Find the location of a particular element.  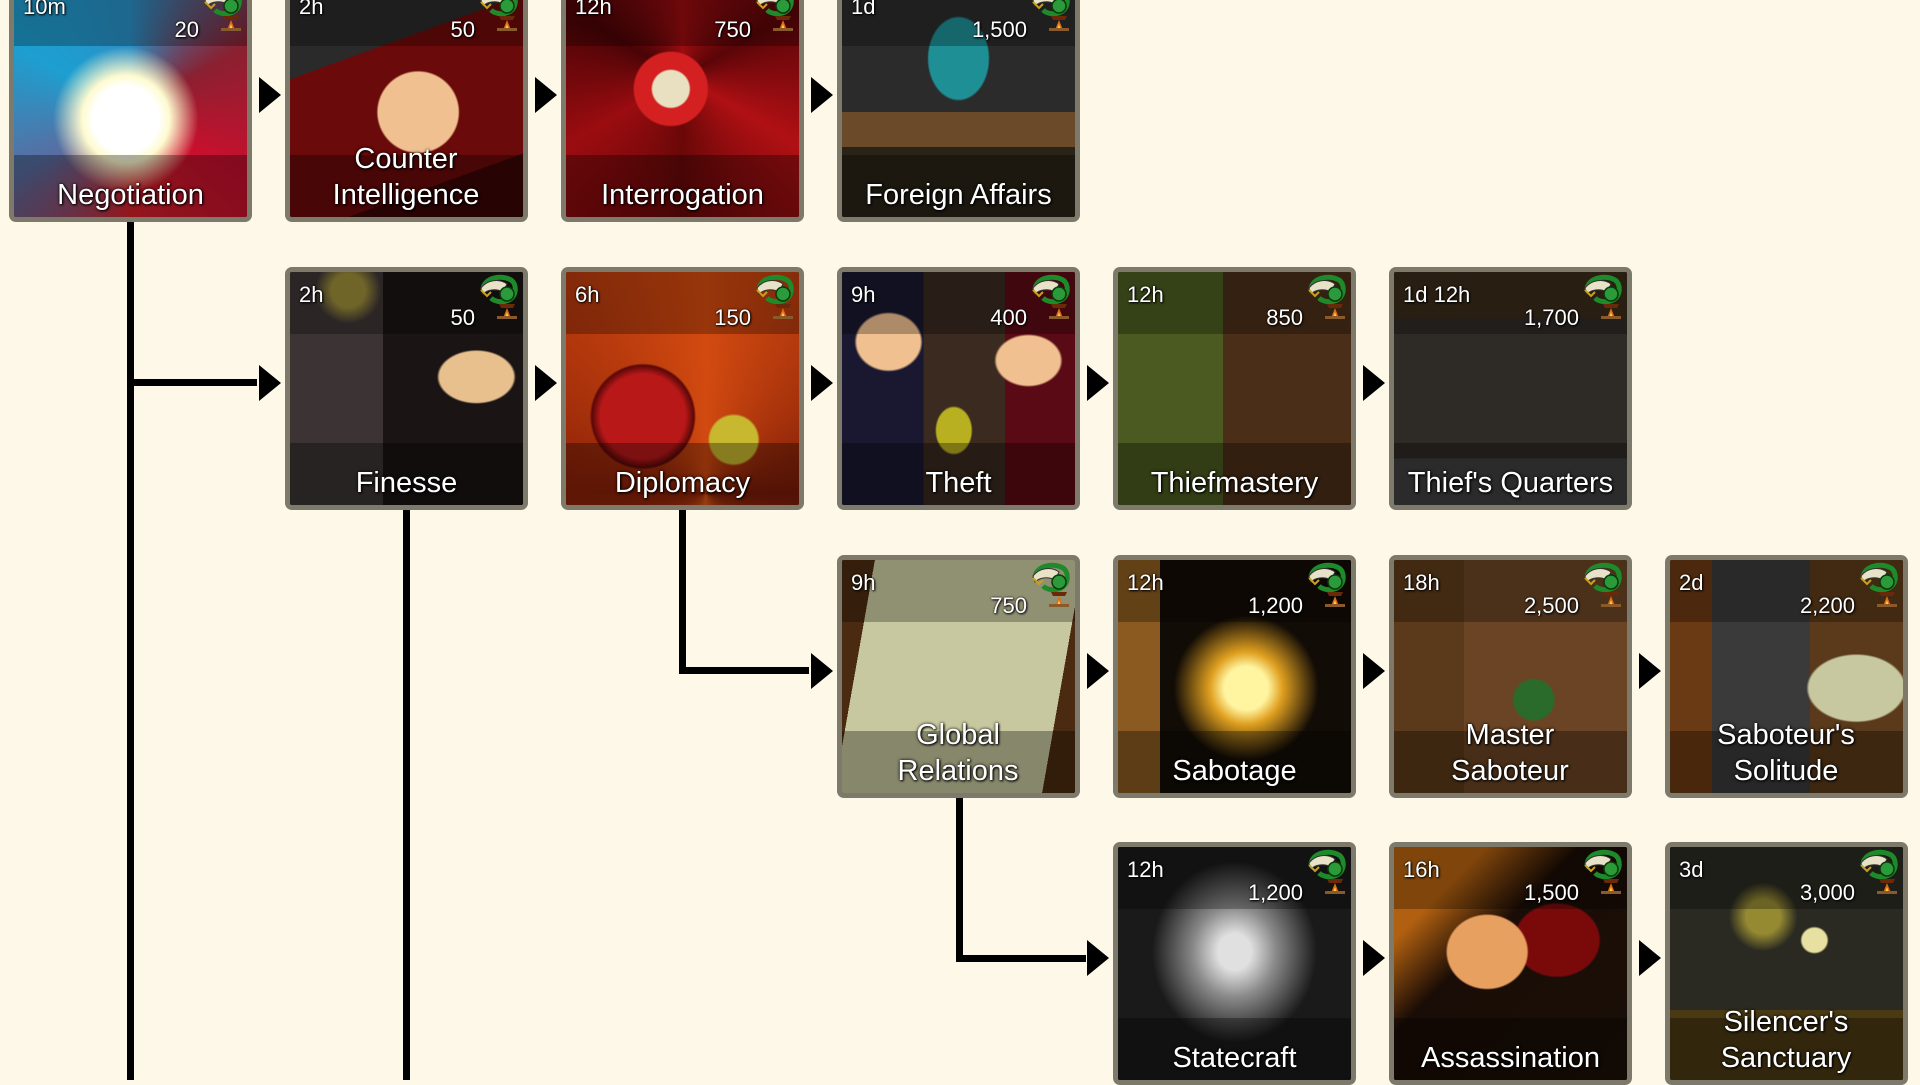

research-name: Sabotage is located at coordinates (1234, 771).